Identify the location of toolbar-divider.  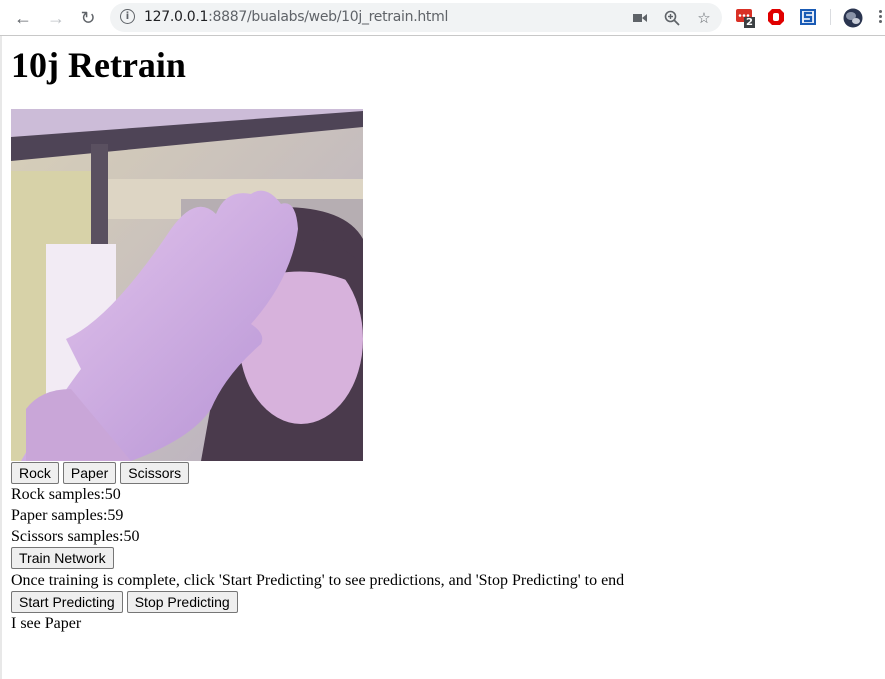
(830, 17).